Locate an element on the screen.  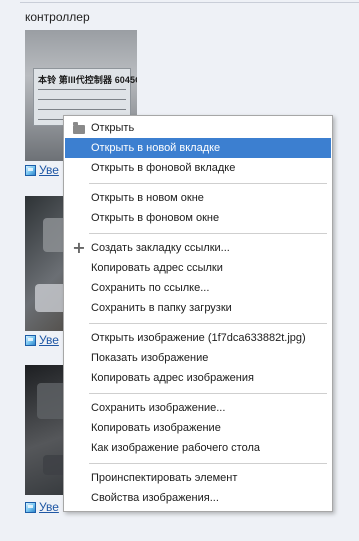
menu-item-label: Открыть в фоновом окне is located at coordinates (155, 218).